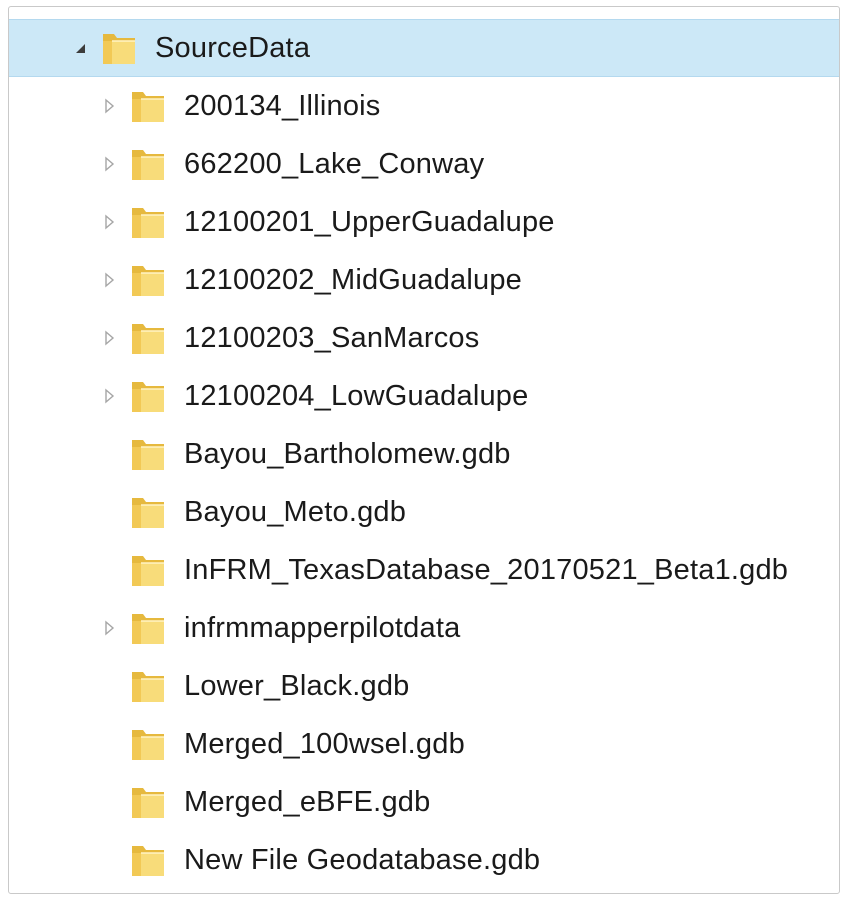  I want to click on tree-item: 12100203_SanMarcos, so click(424, 338).